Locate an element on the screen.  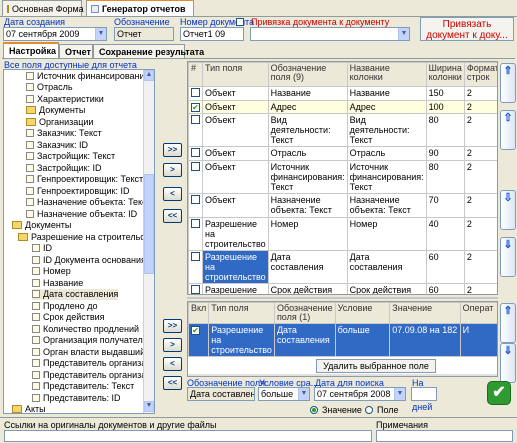
tree-item: Организация получатель: is located at coordinates (91, 341).